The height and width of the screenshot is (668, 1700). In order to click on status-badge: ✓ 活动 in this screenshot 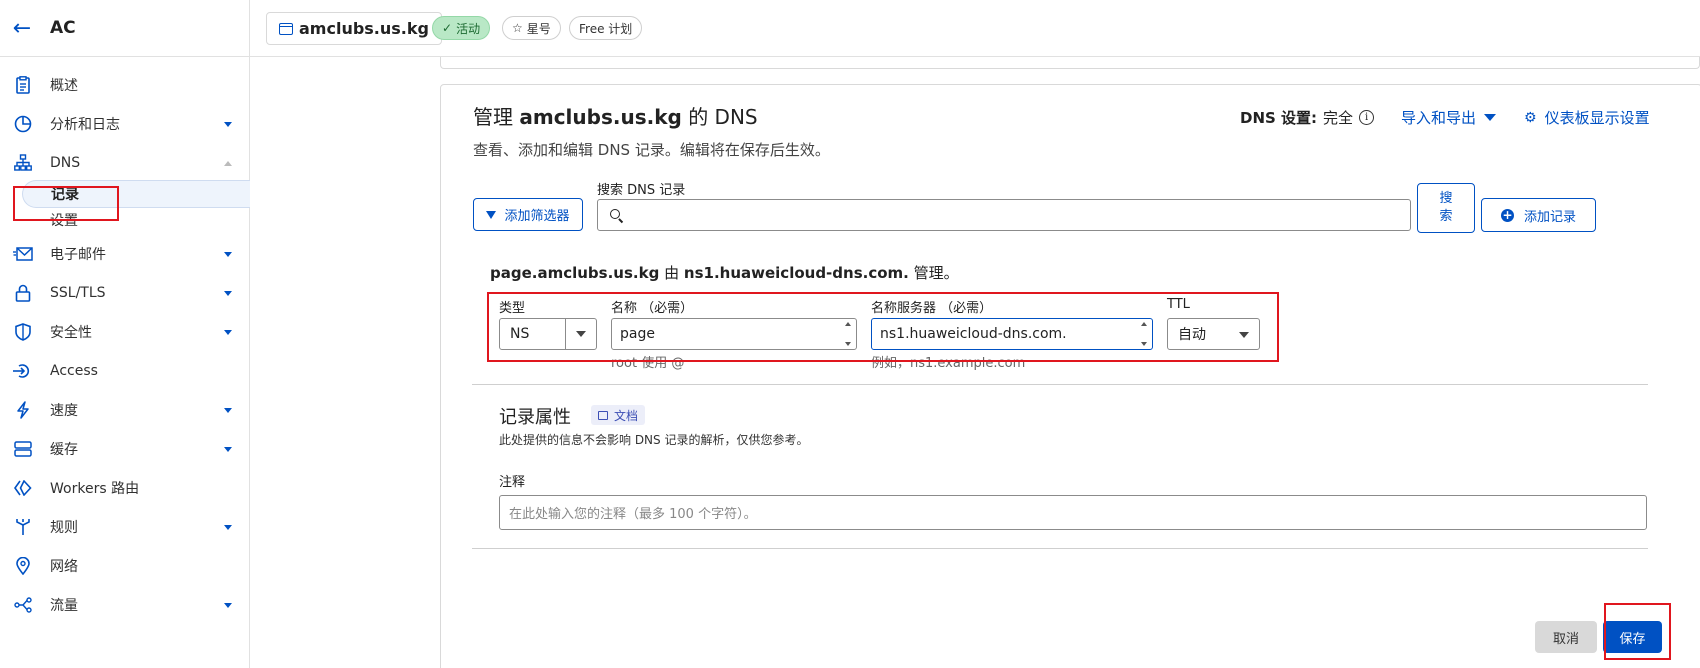, I will do `click(461, 28)`.